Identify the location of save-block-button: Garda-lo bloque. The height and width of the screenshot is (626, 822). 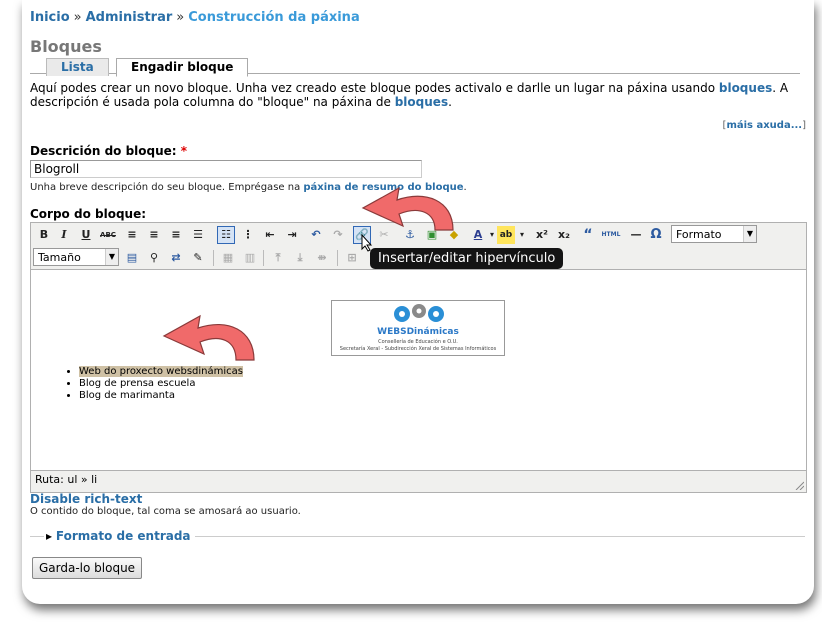
(87, 568).